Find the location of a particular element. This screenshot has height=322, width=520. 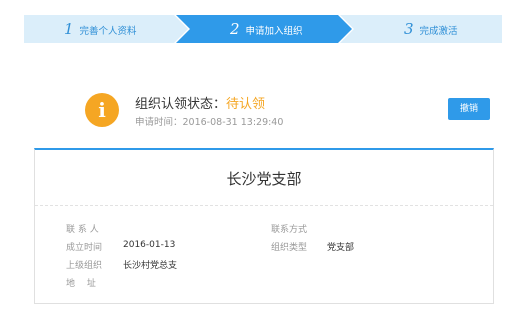

cancel-button: 撤销 is located at coordinates (469, 109).